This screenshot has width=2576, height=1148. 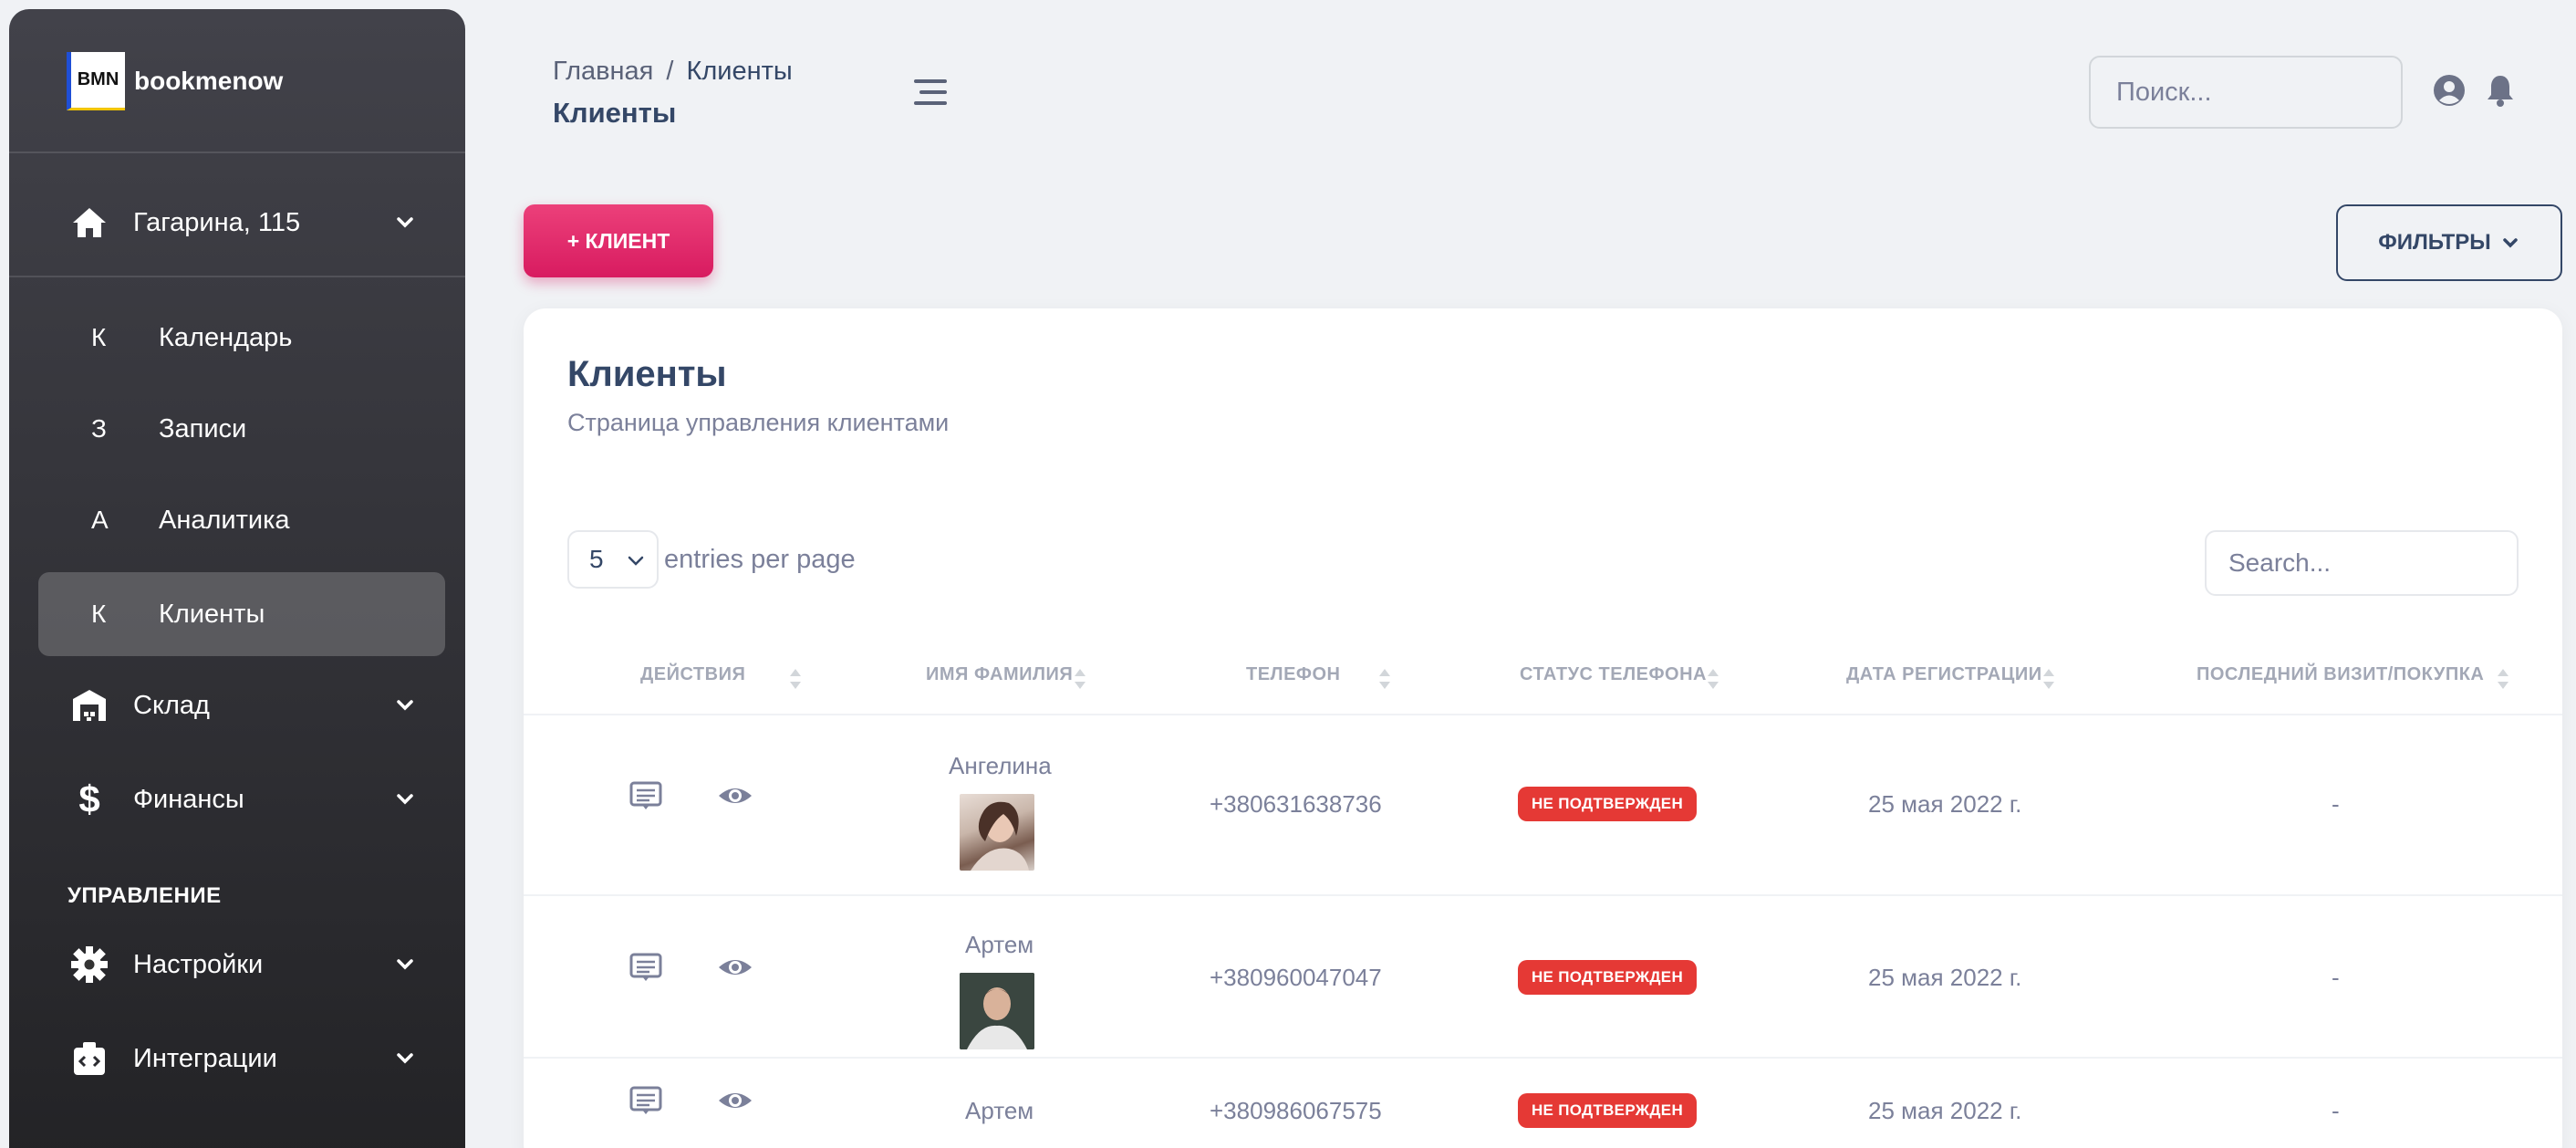 I want to click on sidebar-item-finance: $ Финансы, so click(x=241, y=799).